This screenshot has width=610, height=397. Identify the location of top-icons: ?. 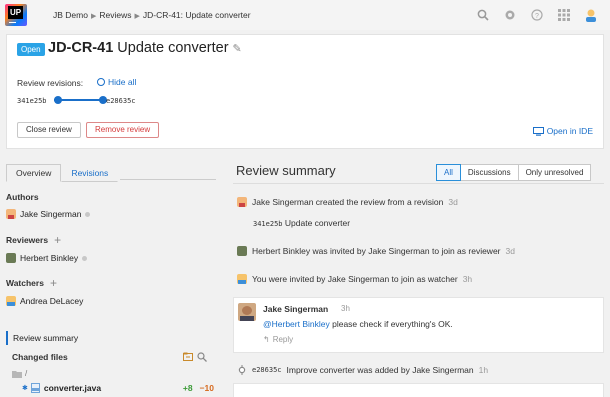
(537, 15).